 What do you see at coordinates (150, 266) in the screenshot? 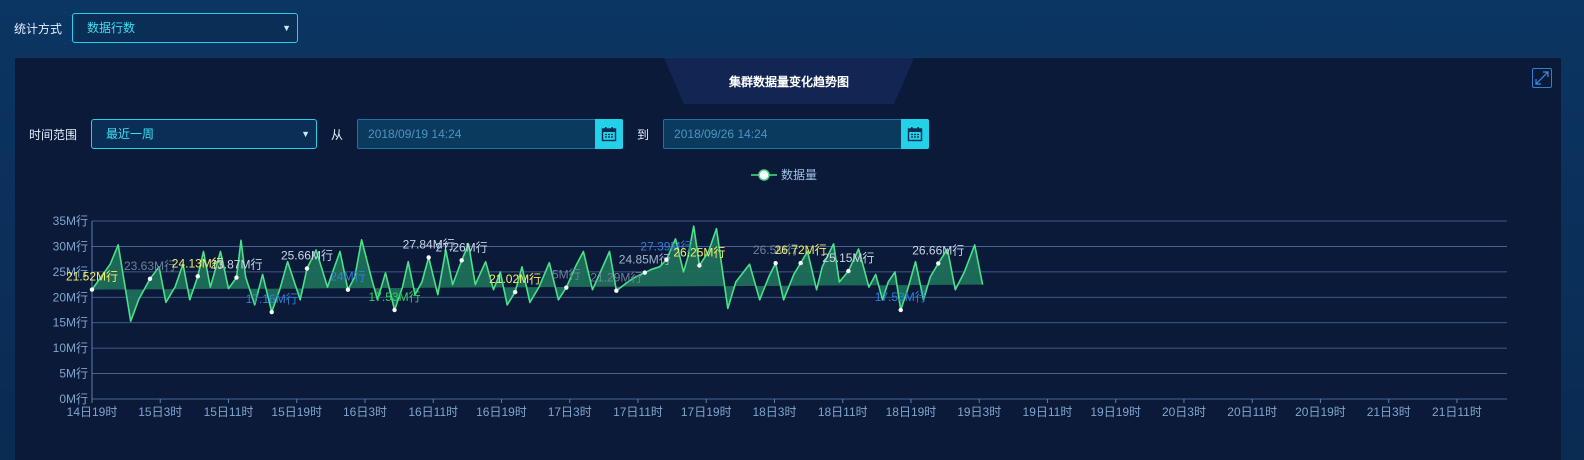
I see `data-label: 23.63M行` at bounding box center [150, 266].